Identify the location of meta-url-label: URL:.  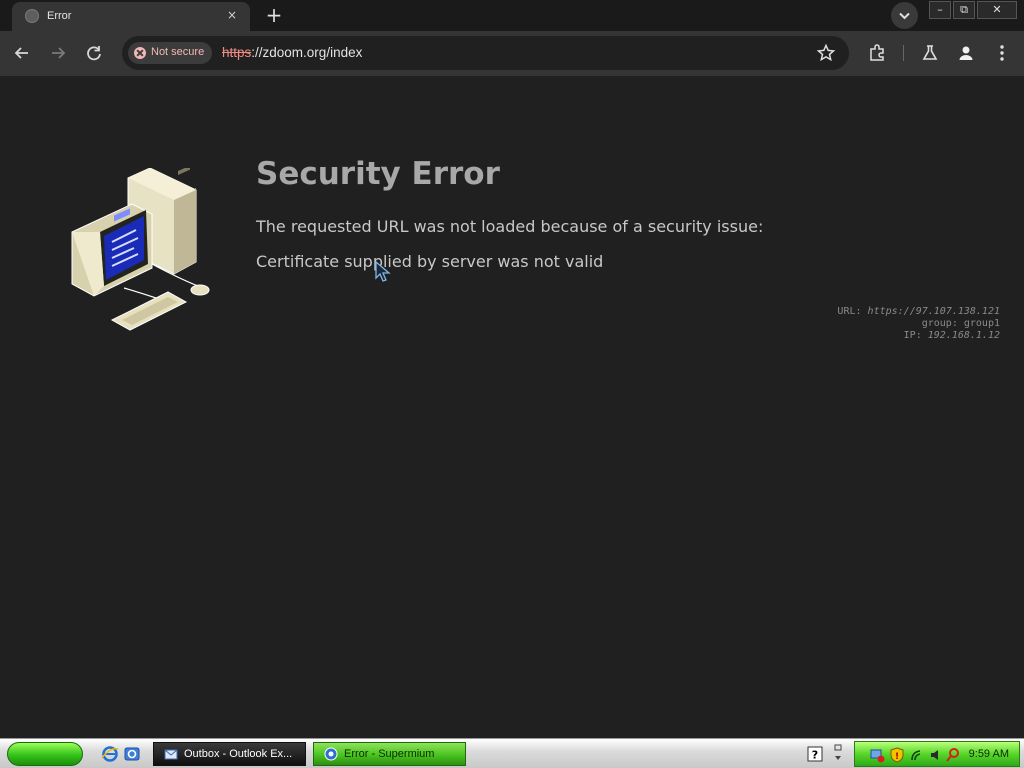
(849, 311).